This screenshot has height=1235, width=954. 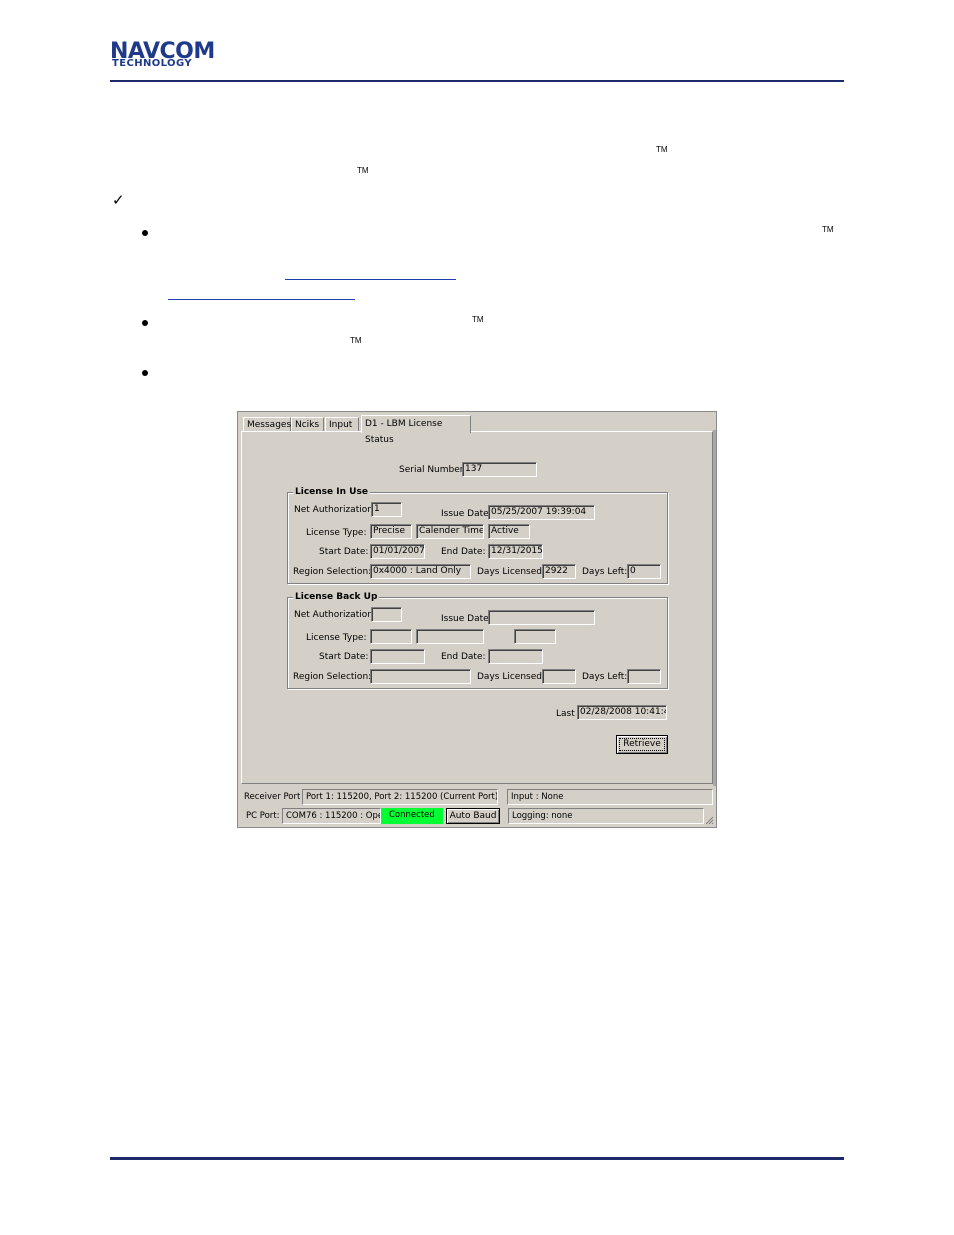 I want to click on backup-region-selection-field, so click(x=420, y=676).